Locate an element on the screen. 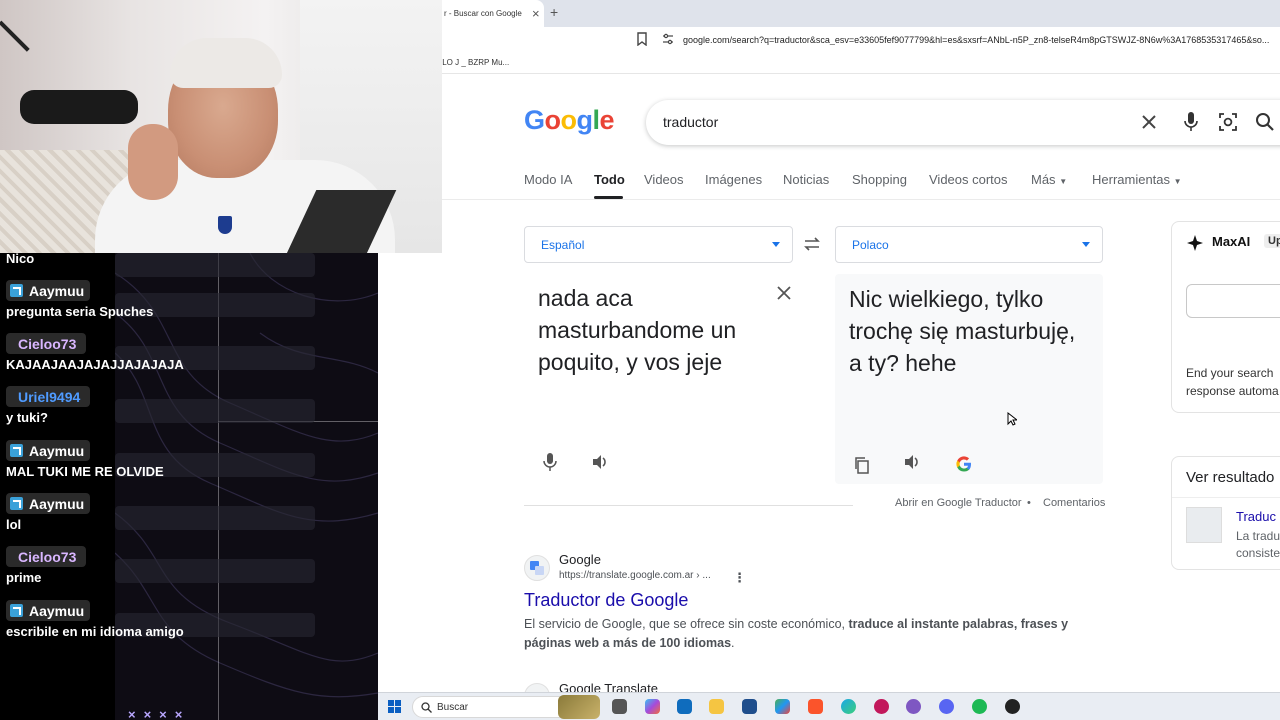 The width and height of the screenshot is (1280, 720). discord-icon is located at coordinates (946, 706).